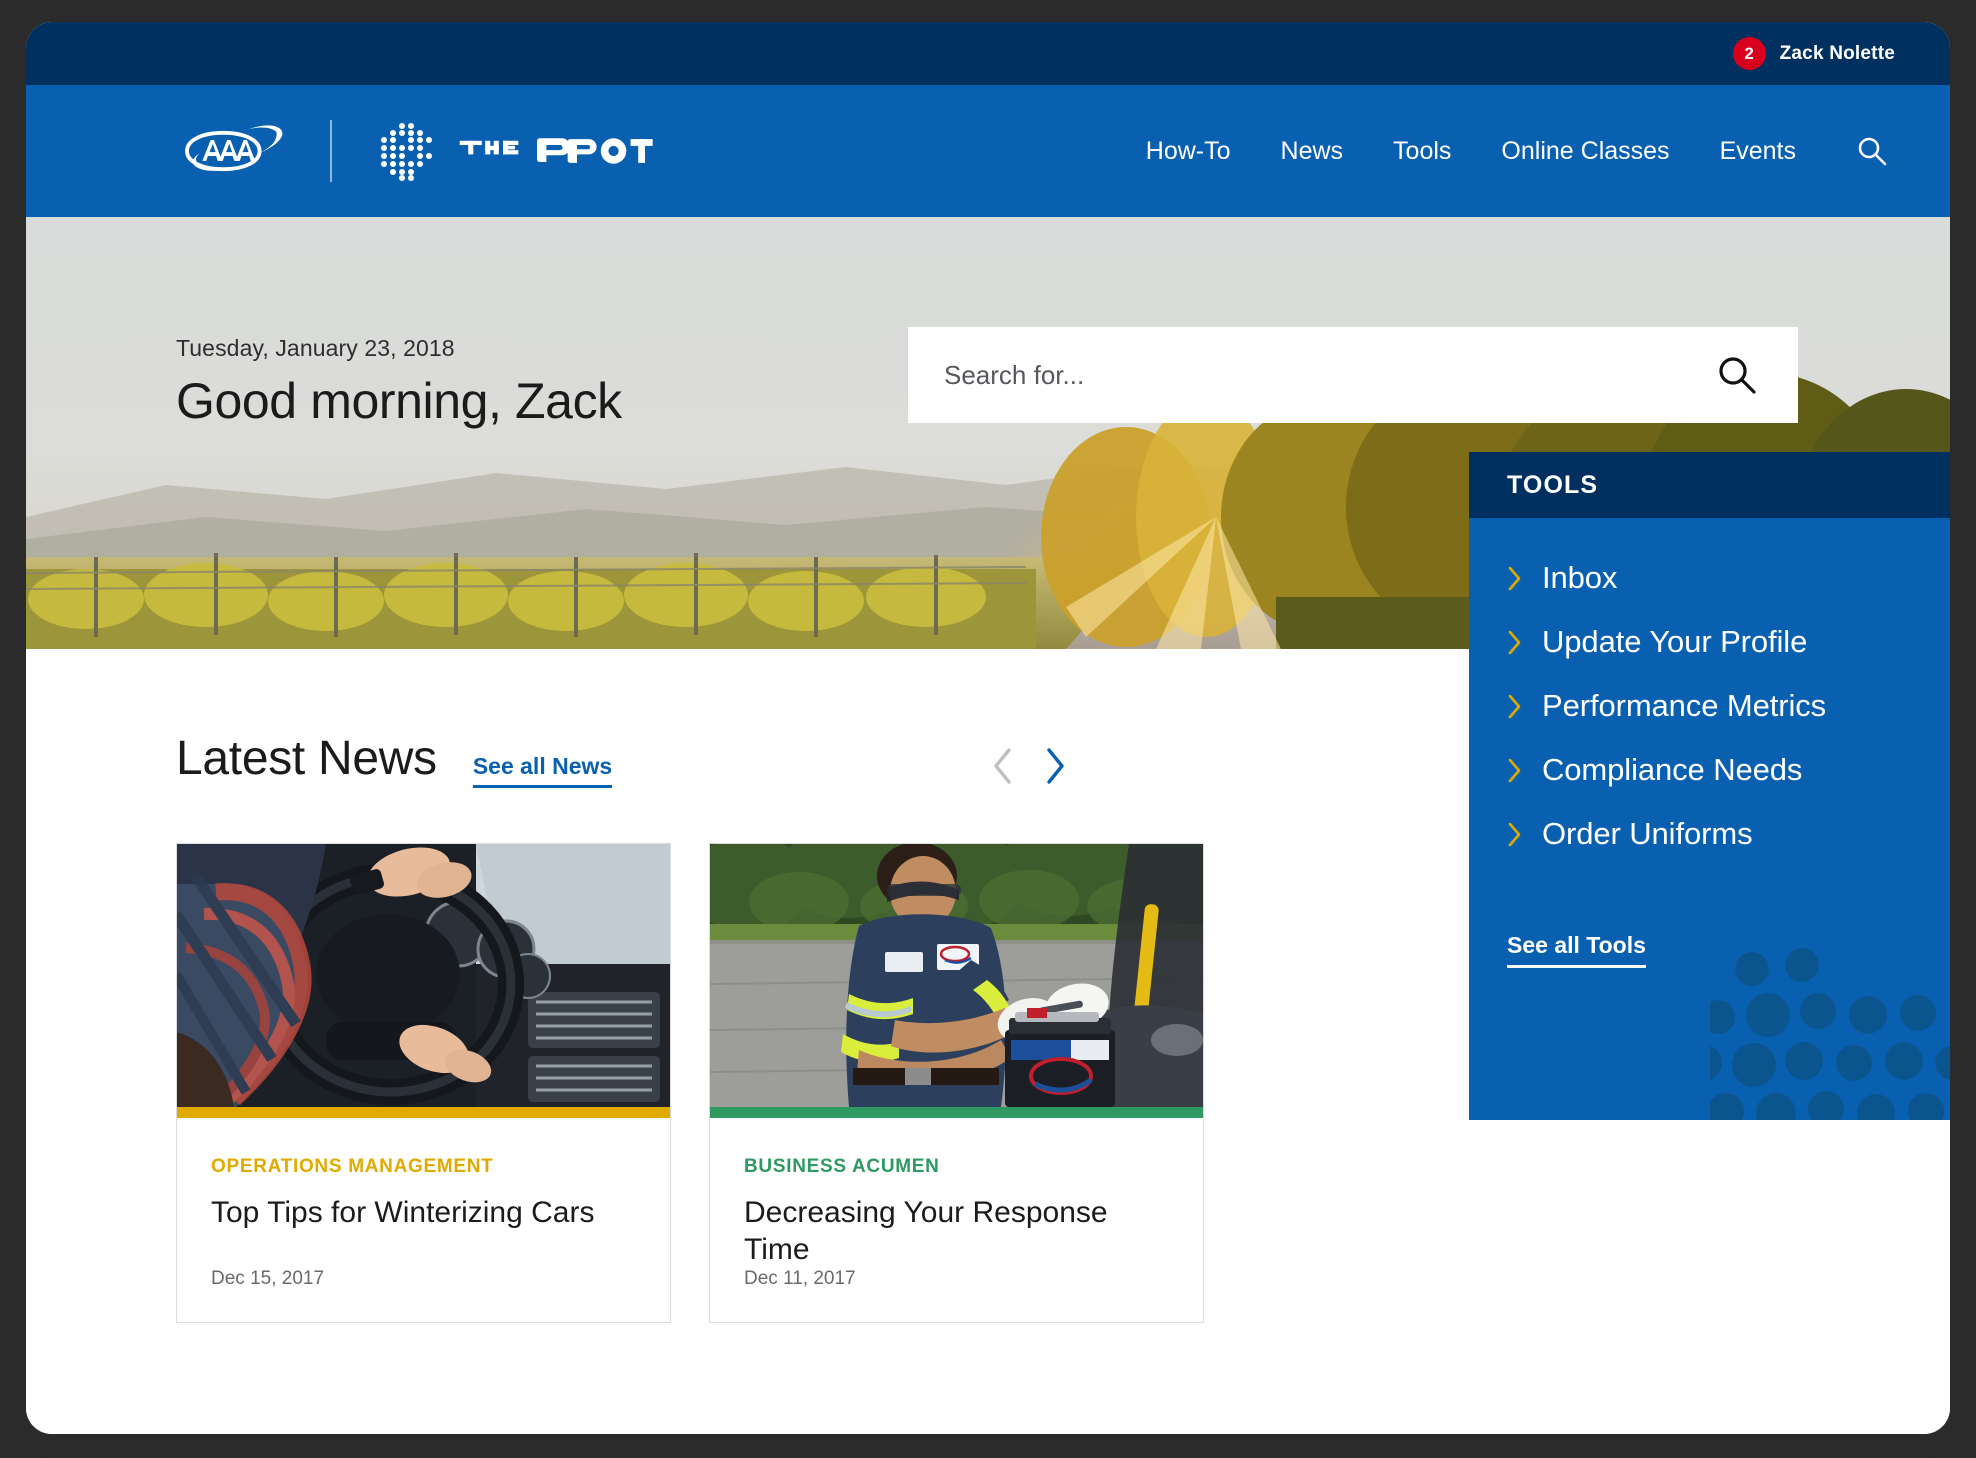  What do you see at coordinates (988, 151) in the screenshot?
I see `main-header: How-To News Tools Online Classes Events` at bounding box center [988, 151].